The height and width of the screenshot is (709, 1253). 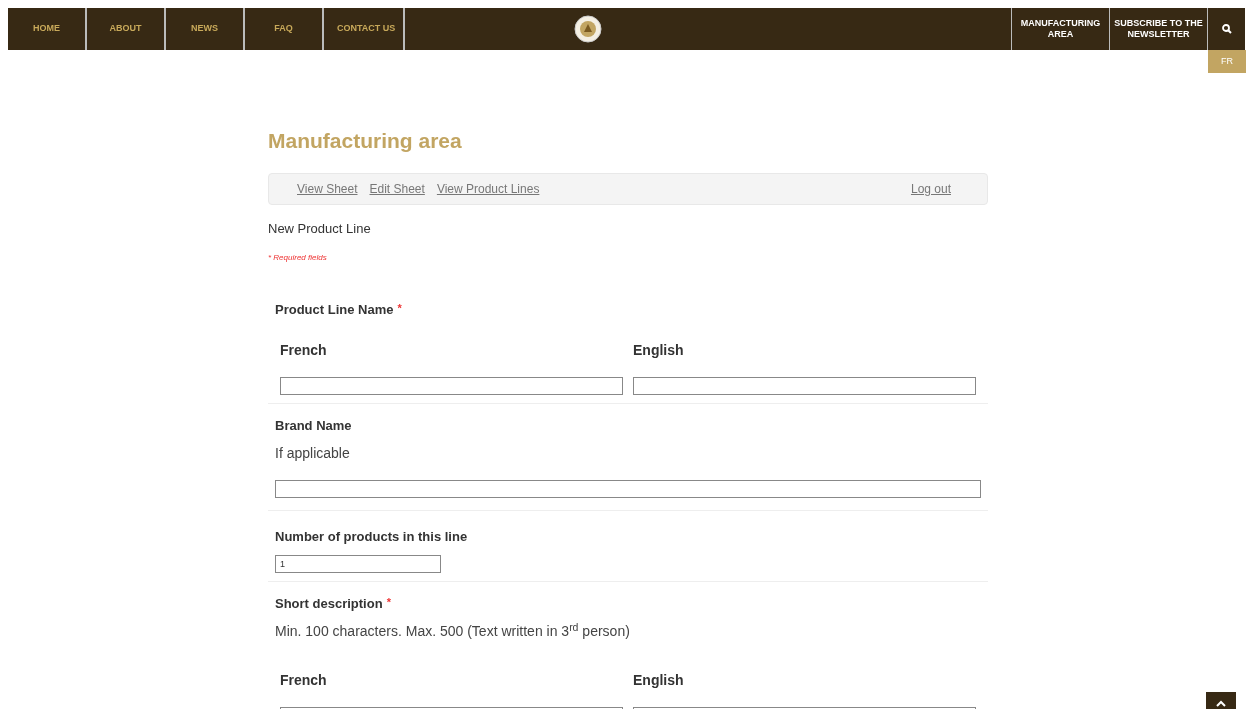 I want to click on nav-link: MANUFACTURING AREA, so click(x=1060, y=29).